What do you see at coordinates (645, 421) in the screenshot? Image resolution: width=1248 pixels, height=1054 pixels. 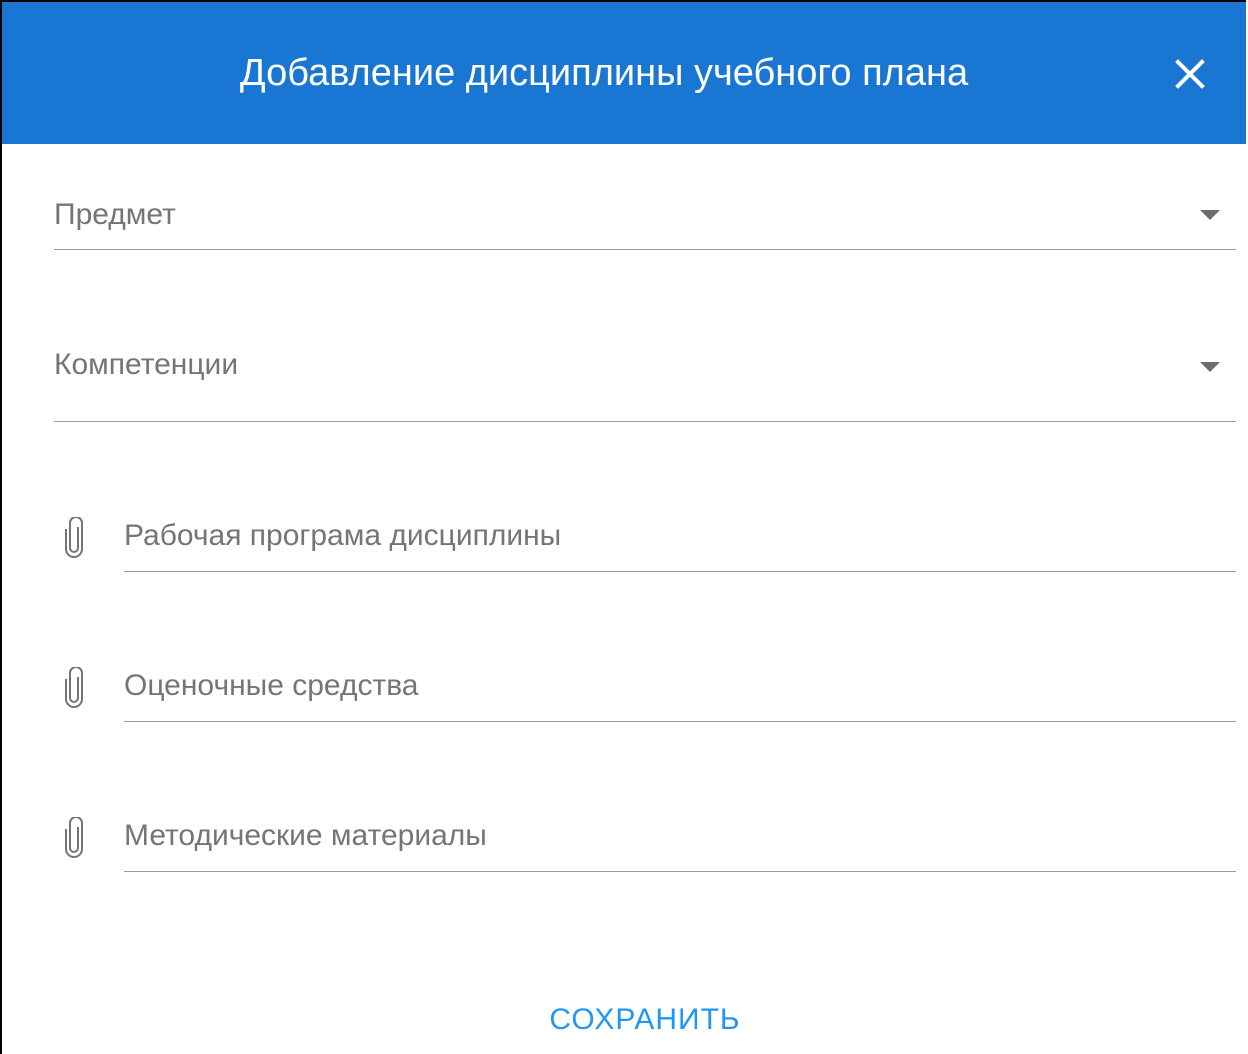 I see `competencies-underline` at bounding box center [645, 421].